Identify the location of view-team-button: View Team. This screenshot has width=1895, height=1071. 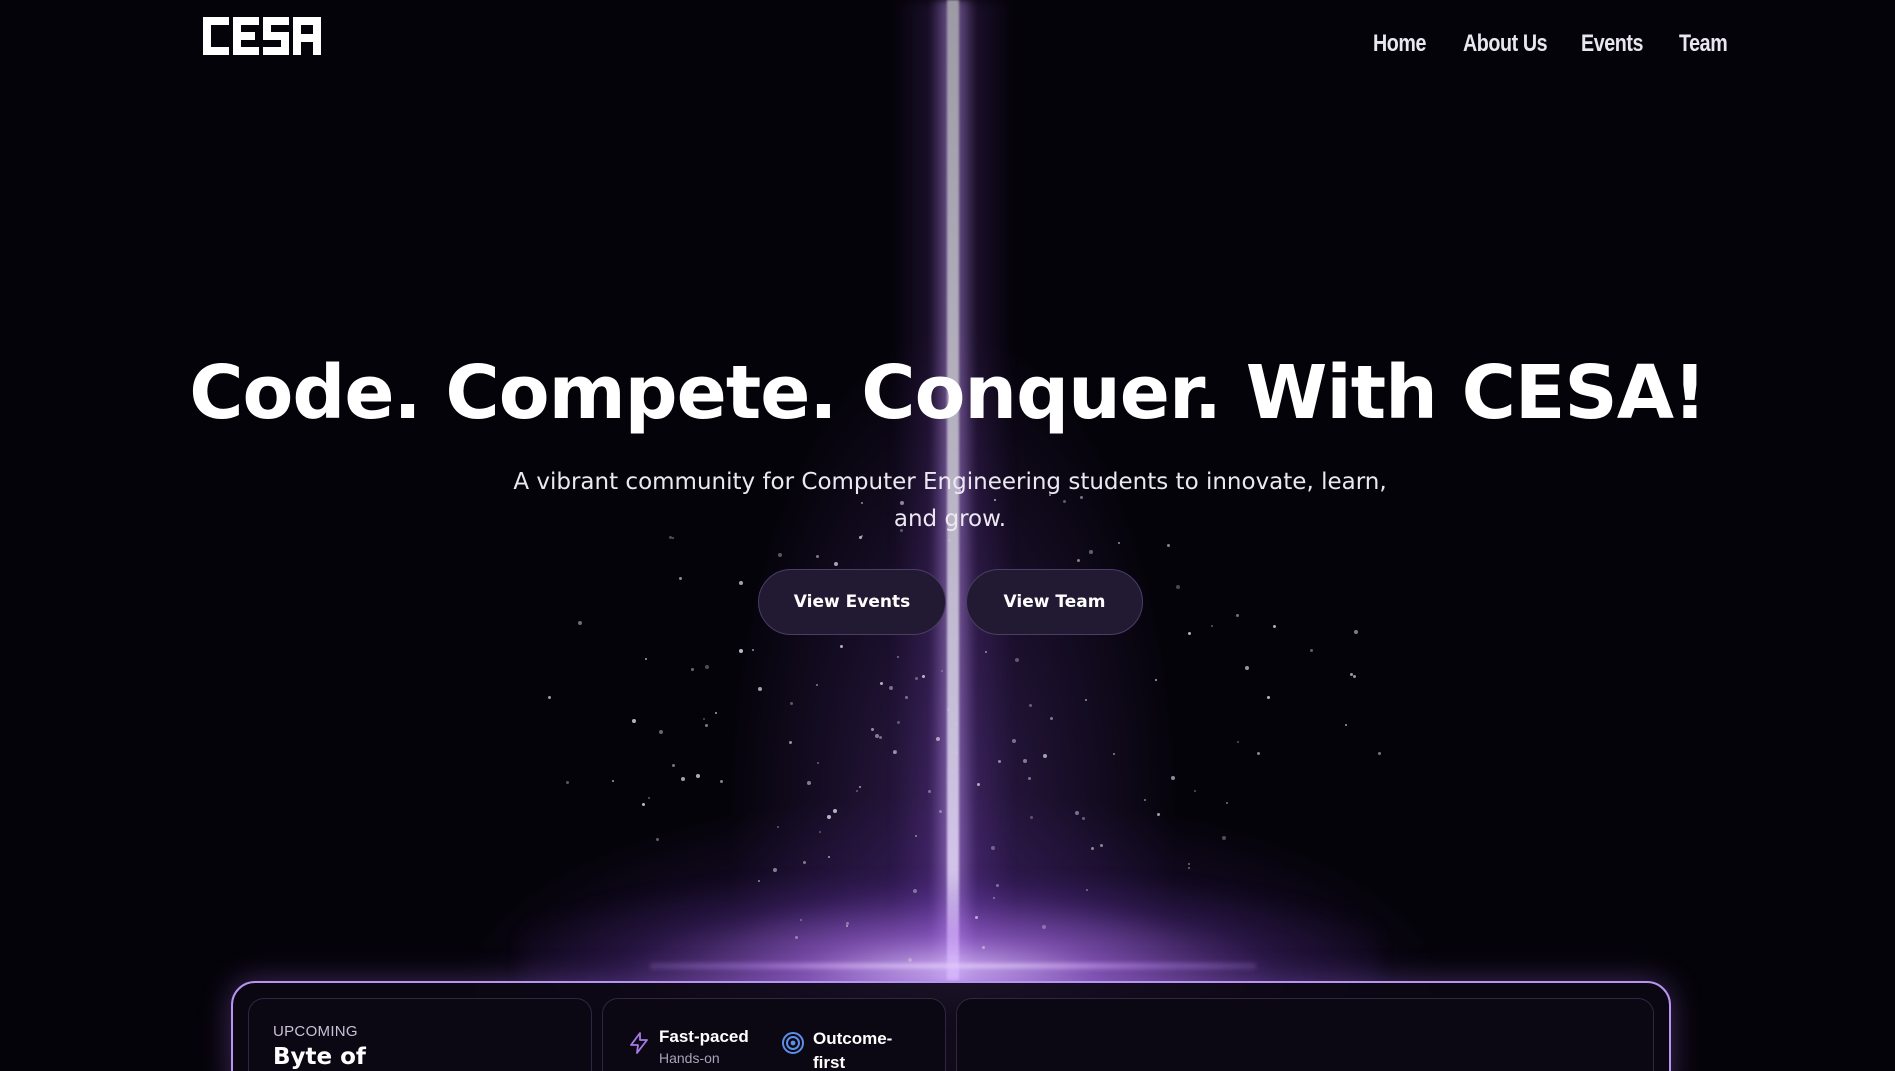
(1054, 602).